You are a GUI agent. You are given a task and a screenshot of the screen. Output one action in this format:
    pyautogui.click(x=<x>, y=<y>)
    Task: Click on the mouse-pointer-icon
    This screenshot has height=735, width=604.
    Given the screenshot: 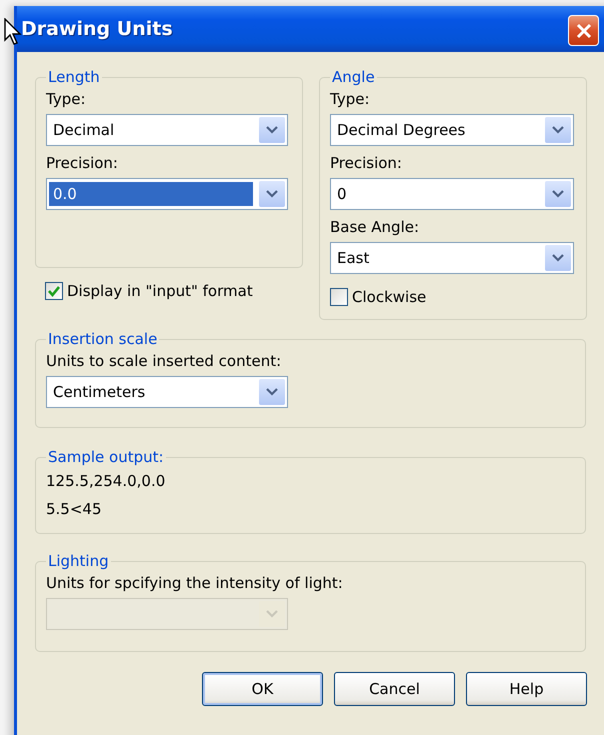 What is the action you would take?
    pyautogui.click(x=13, y=32)
    